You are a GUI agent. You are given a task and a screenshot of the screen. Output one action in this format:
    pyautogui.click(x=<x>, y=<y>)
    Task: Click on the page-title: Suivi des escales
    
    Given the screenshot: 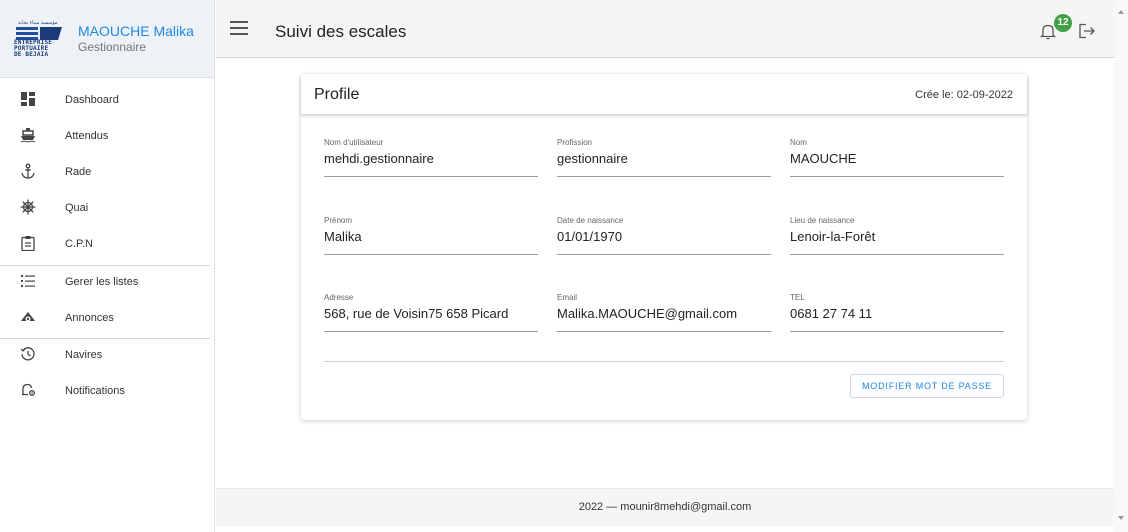 What is the action you would take?
    pyautogui.click(x=341, y=31)
    